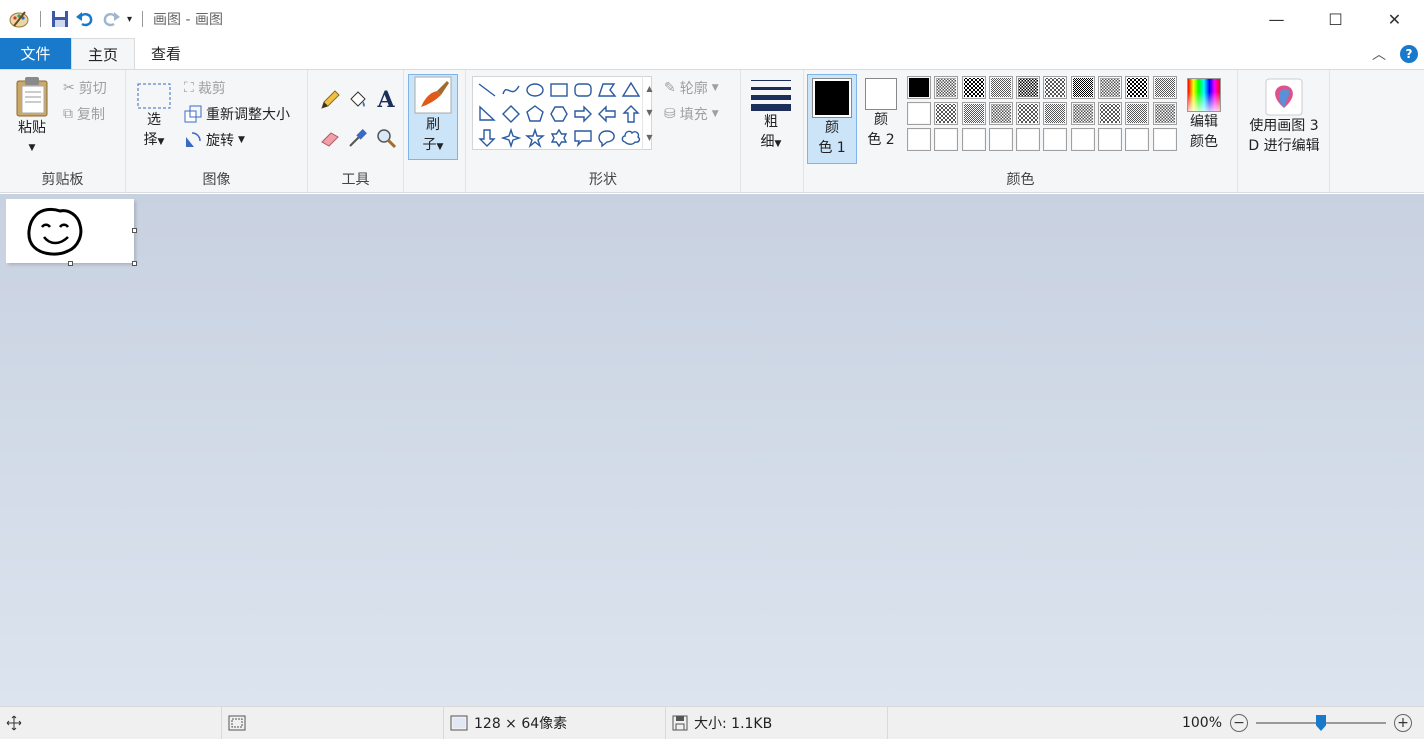  I want to click on magnifier-icon, so click(386, 138).